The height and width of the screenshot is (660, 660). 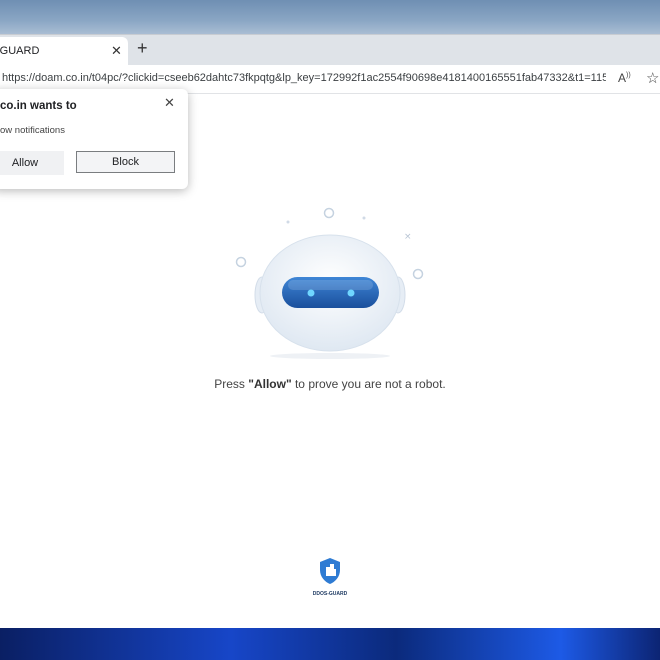 What do you see at coordinates (330, 644) in the screenshot?
I see `desktop-wallpaper-bottom` at bounding box center [330, 644].